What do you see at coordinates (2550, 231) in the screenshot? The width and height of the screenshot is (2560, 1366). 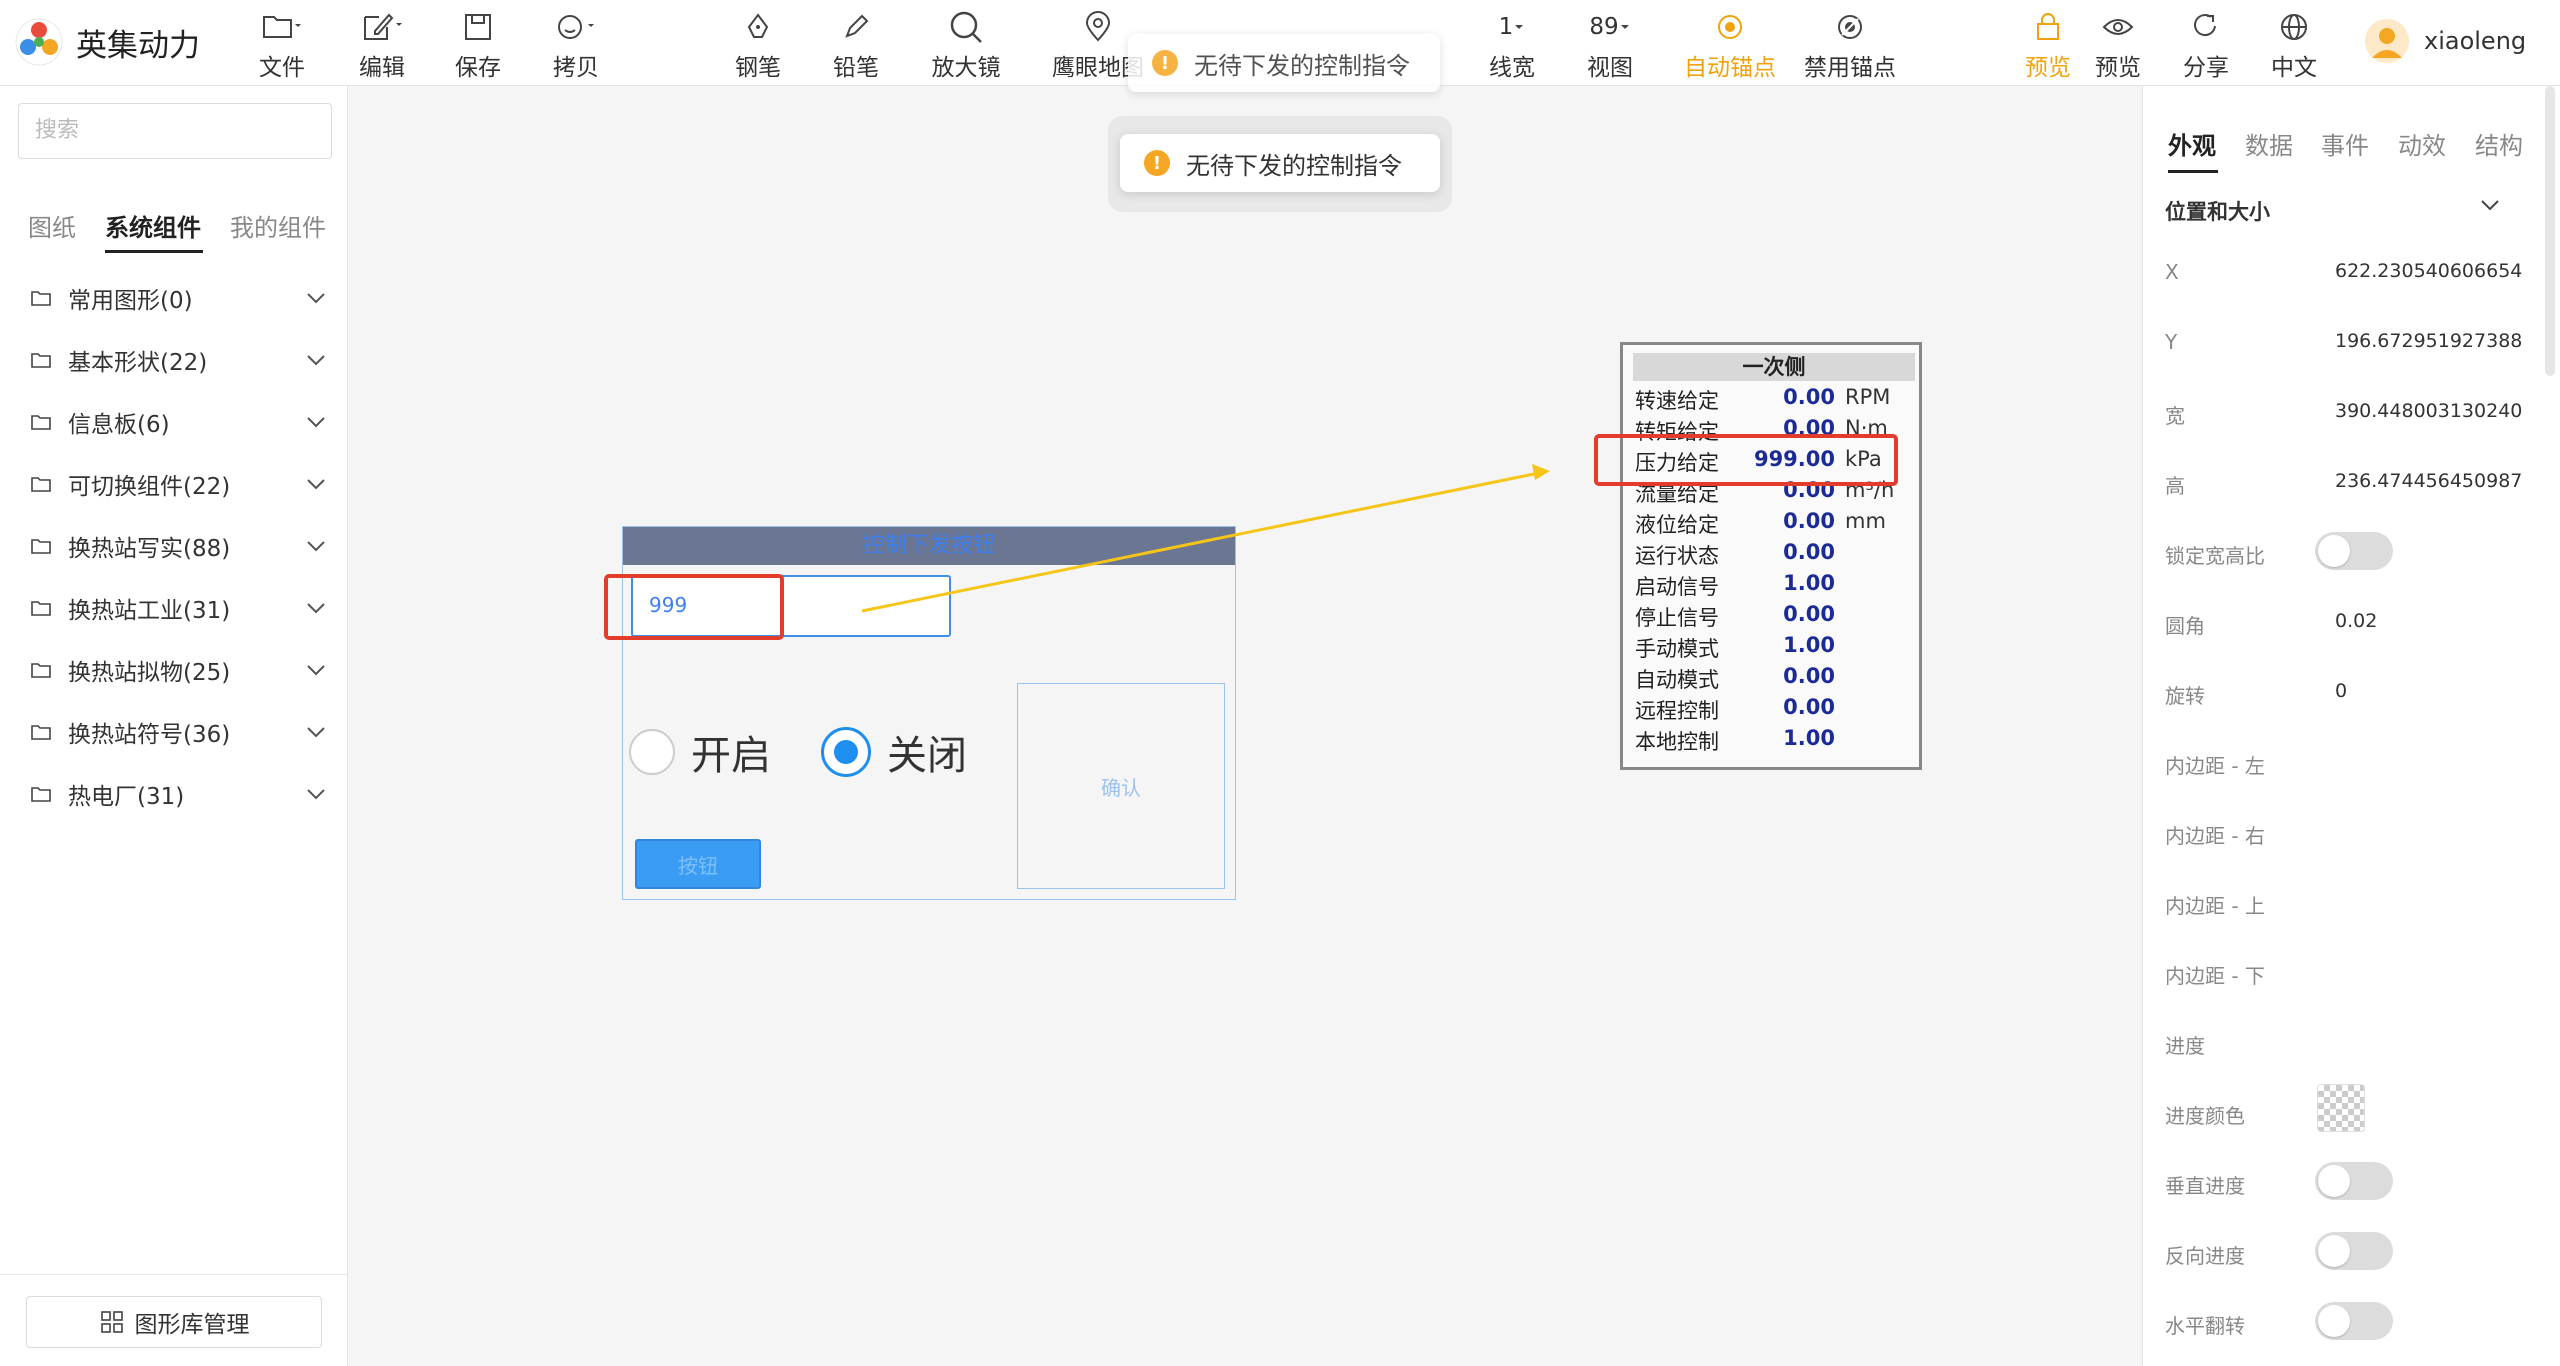 I see `scrollbar` at bounding box center [2550, 231].